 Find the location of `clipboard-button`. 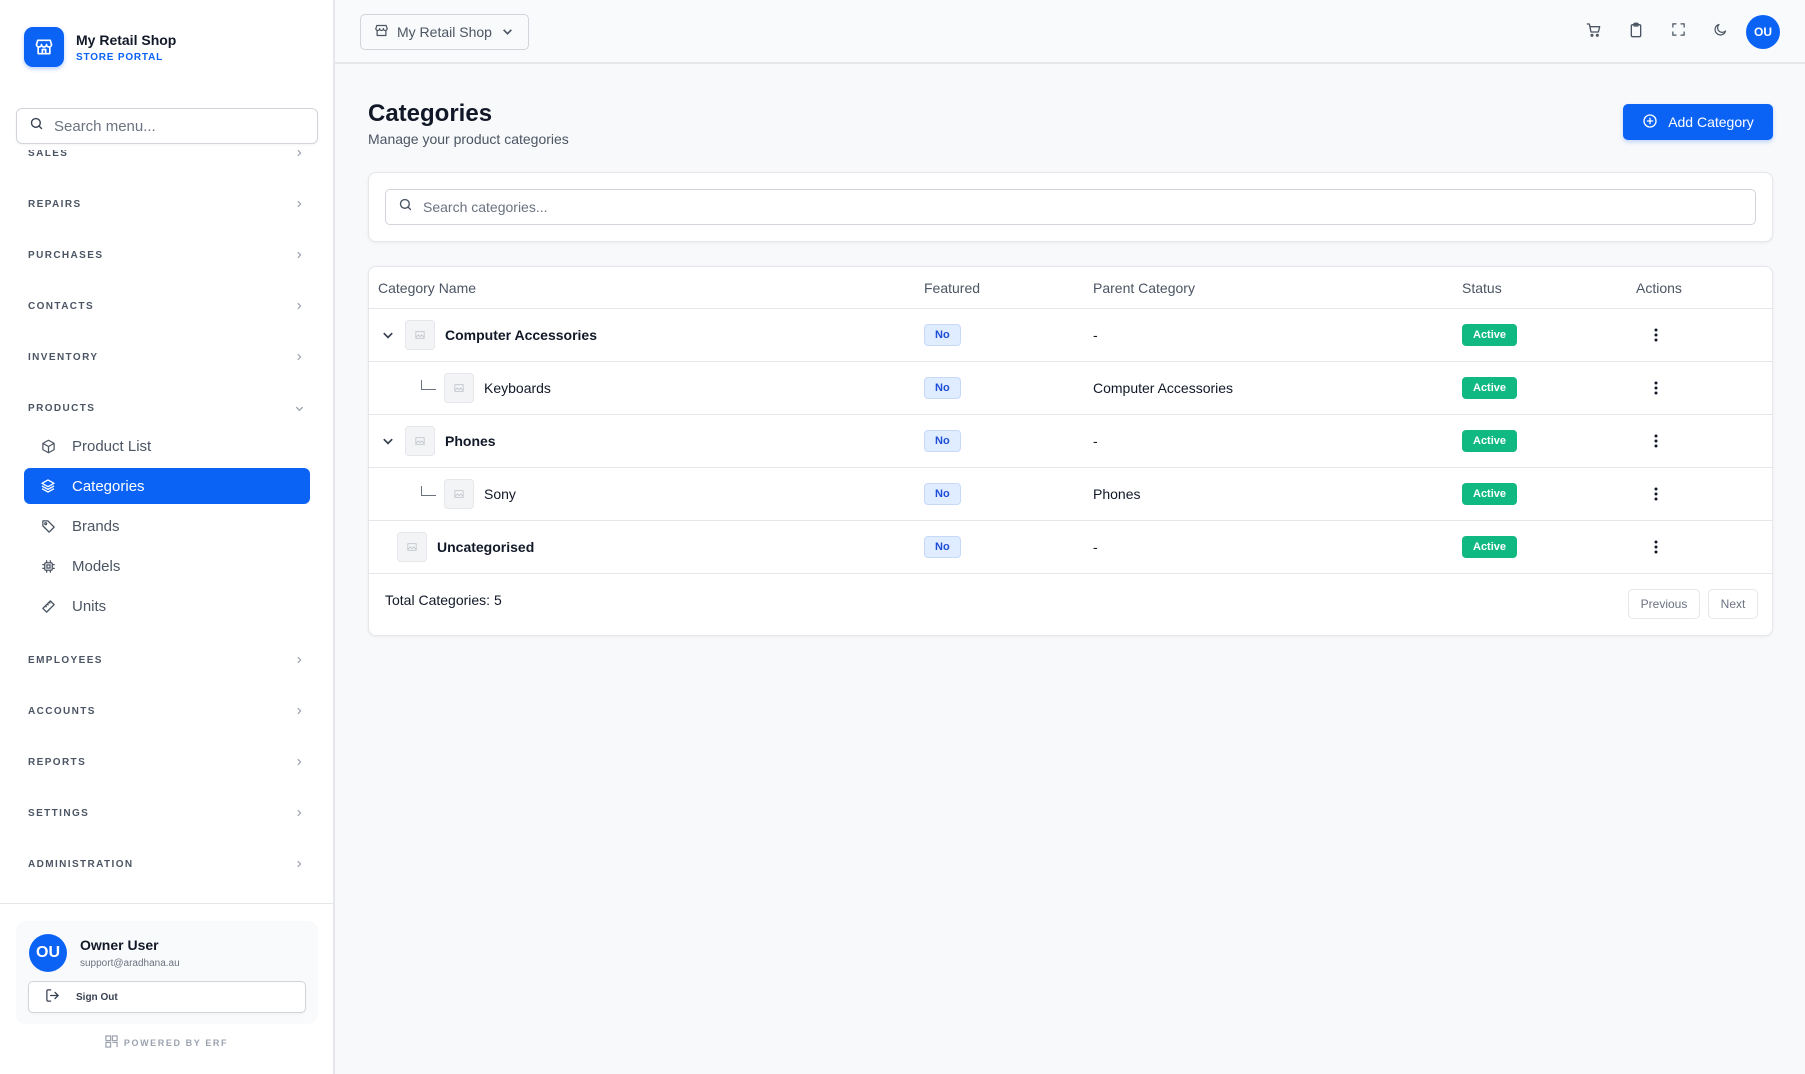

clipboard-button is located at coordinates (1636, 32).